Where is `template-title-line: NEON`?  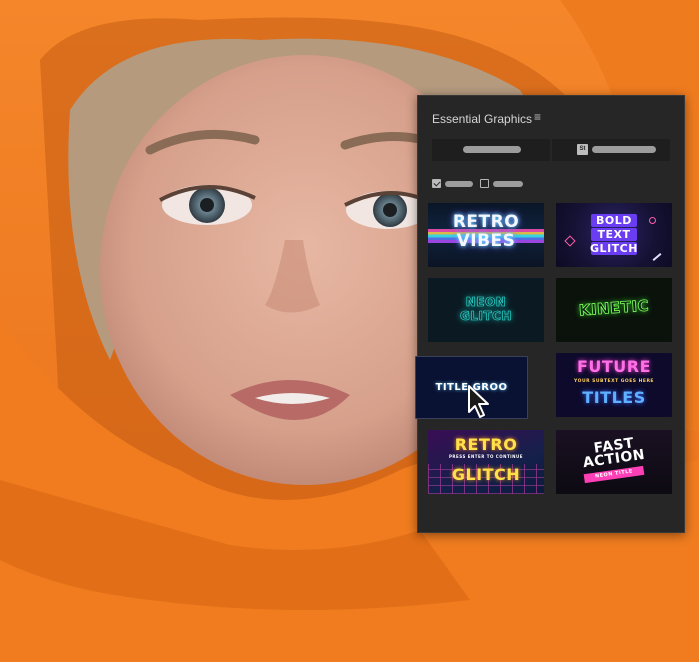 template-title-line: NEON is located at coordinates (486, 302).